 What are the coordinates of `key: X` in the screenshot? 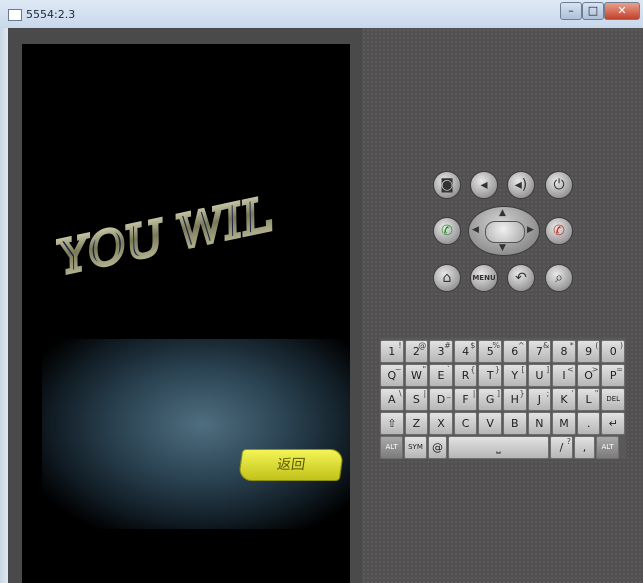 It's located at (441, 423).